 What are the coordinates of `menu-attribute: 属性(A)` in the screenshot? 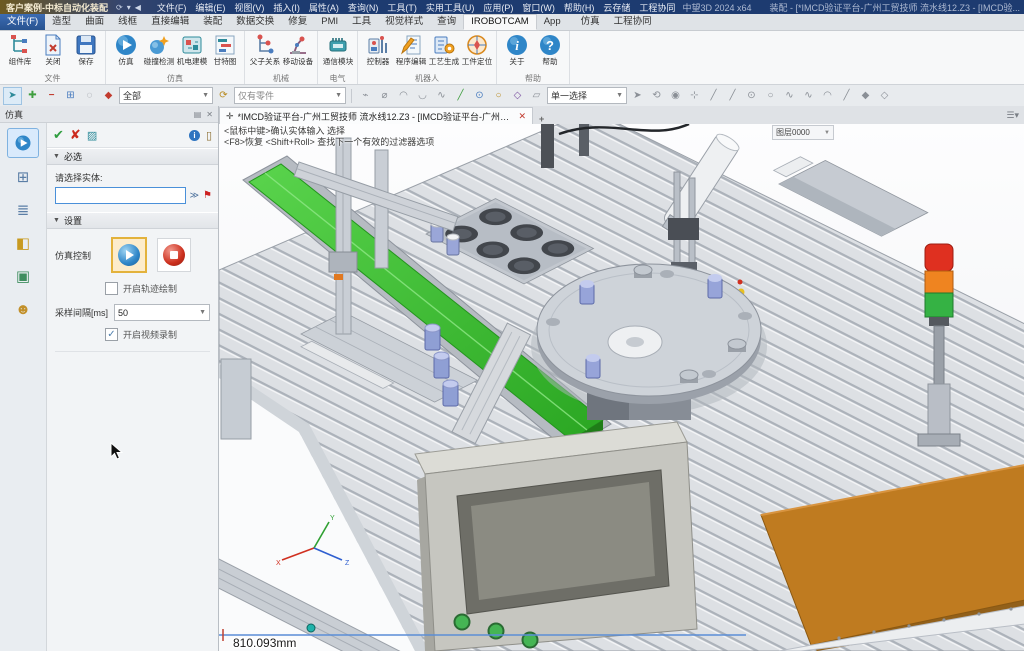 It's located at (324, 7).